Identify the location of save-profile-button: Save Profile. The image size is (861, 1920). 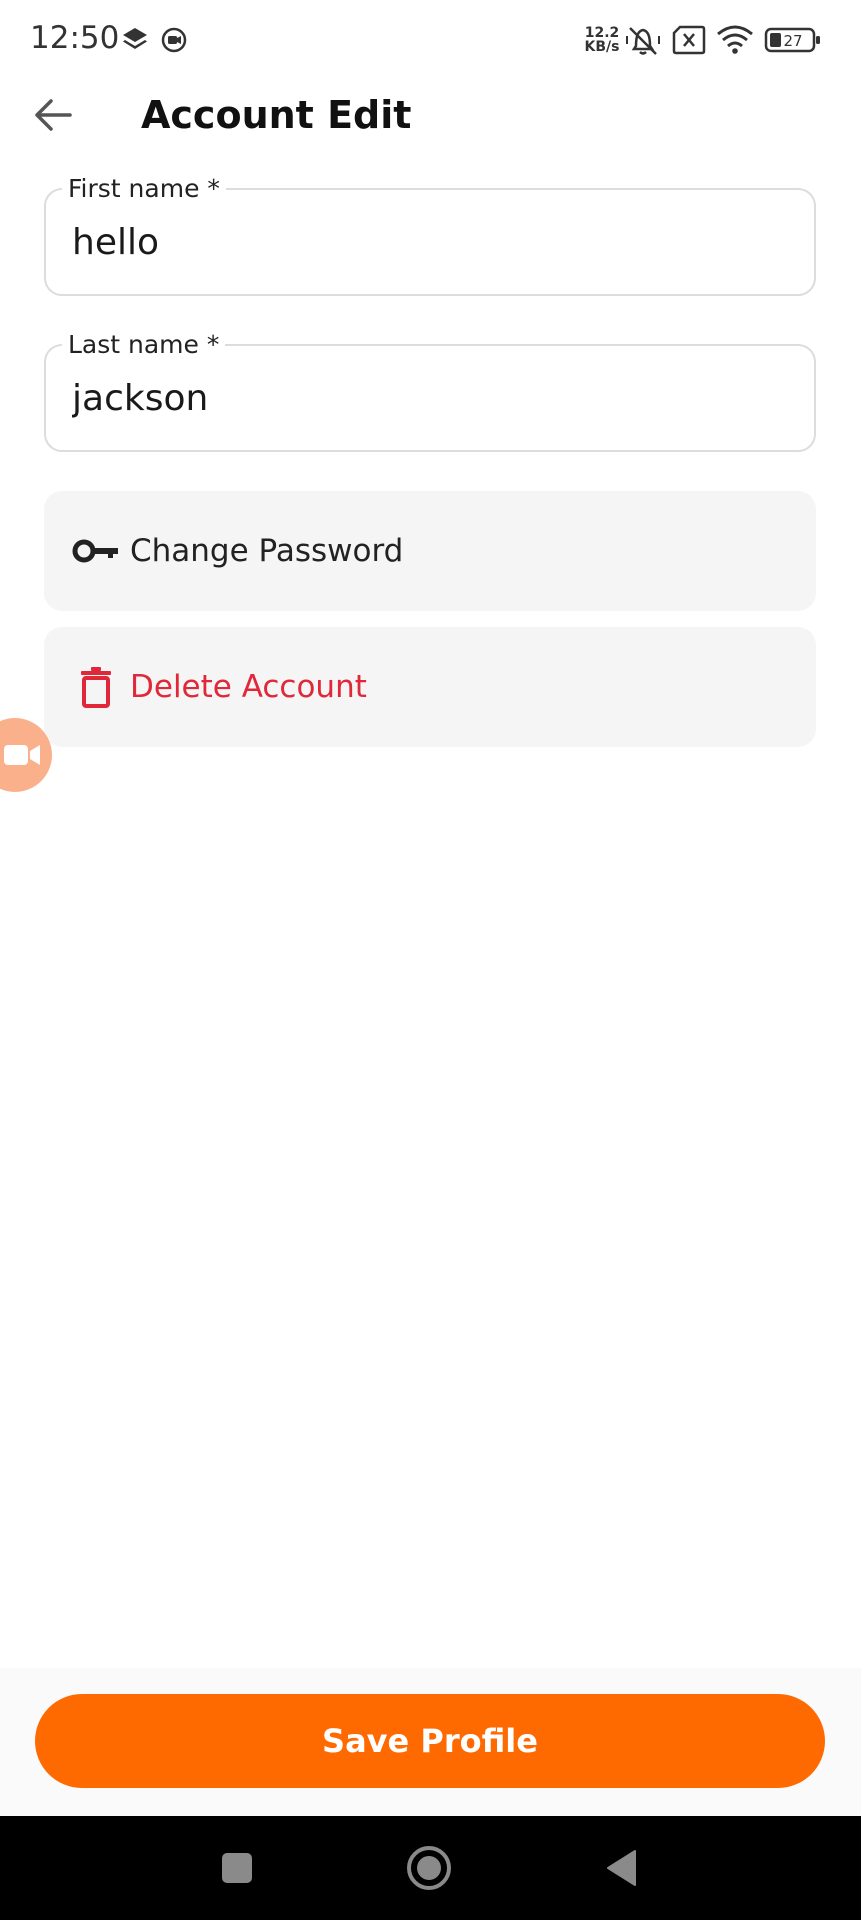
(430, 1741).